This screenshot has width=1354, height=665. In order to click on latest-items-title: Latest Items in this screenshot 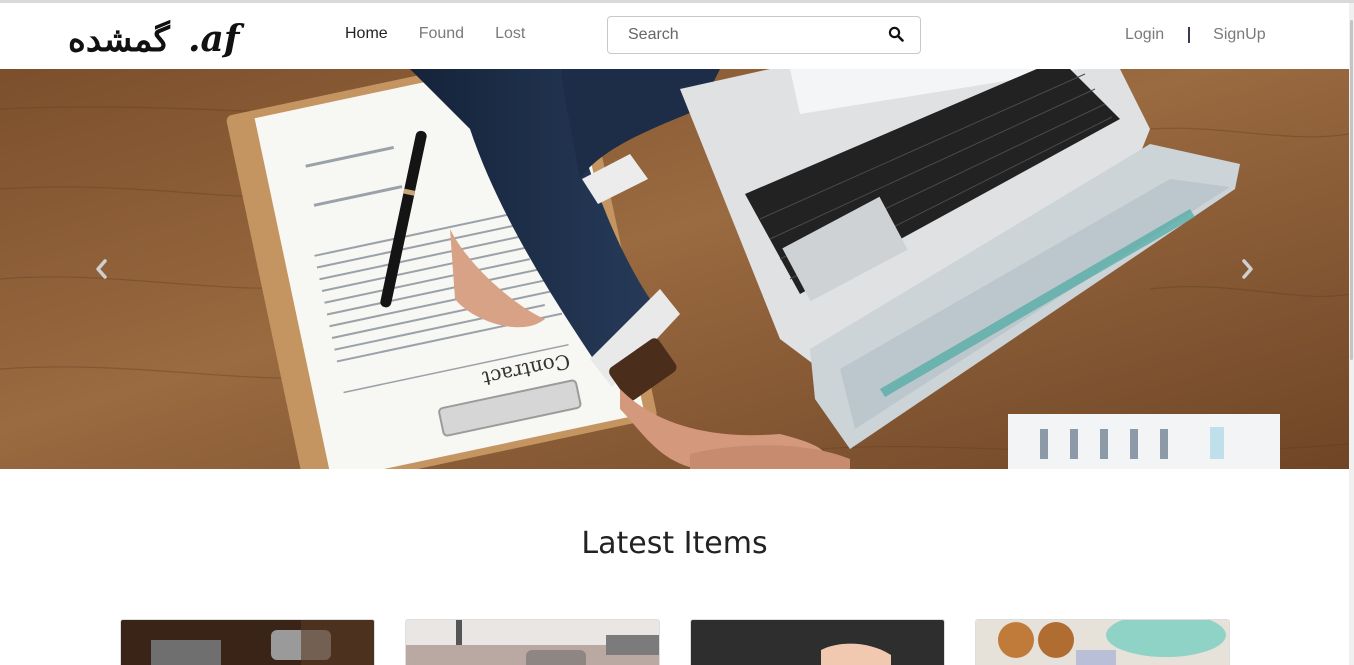, I will do `click(674, 543)`.